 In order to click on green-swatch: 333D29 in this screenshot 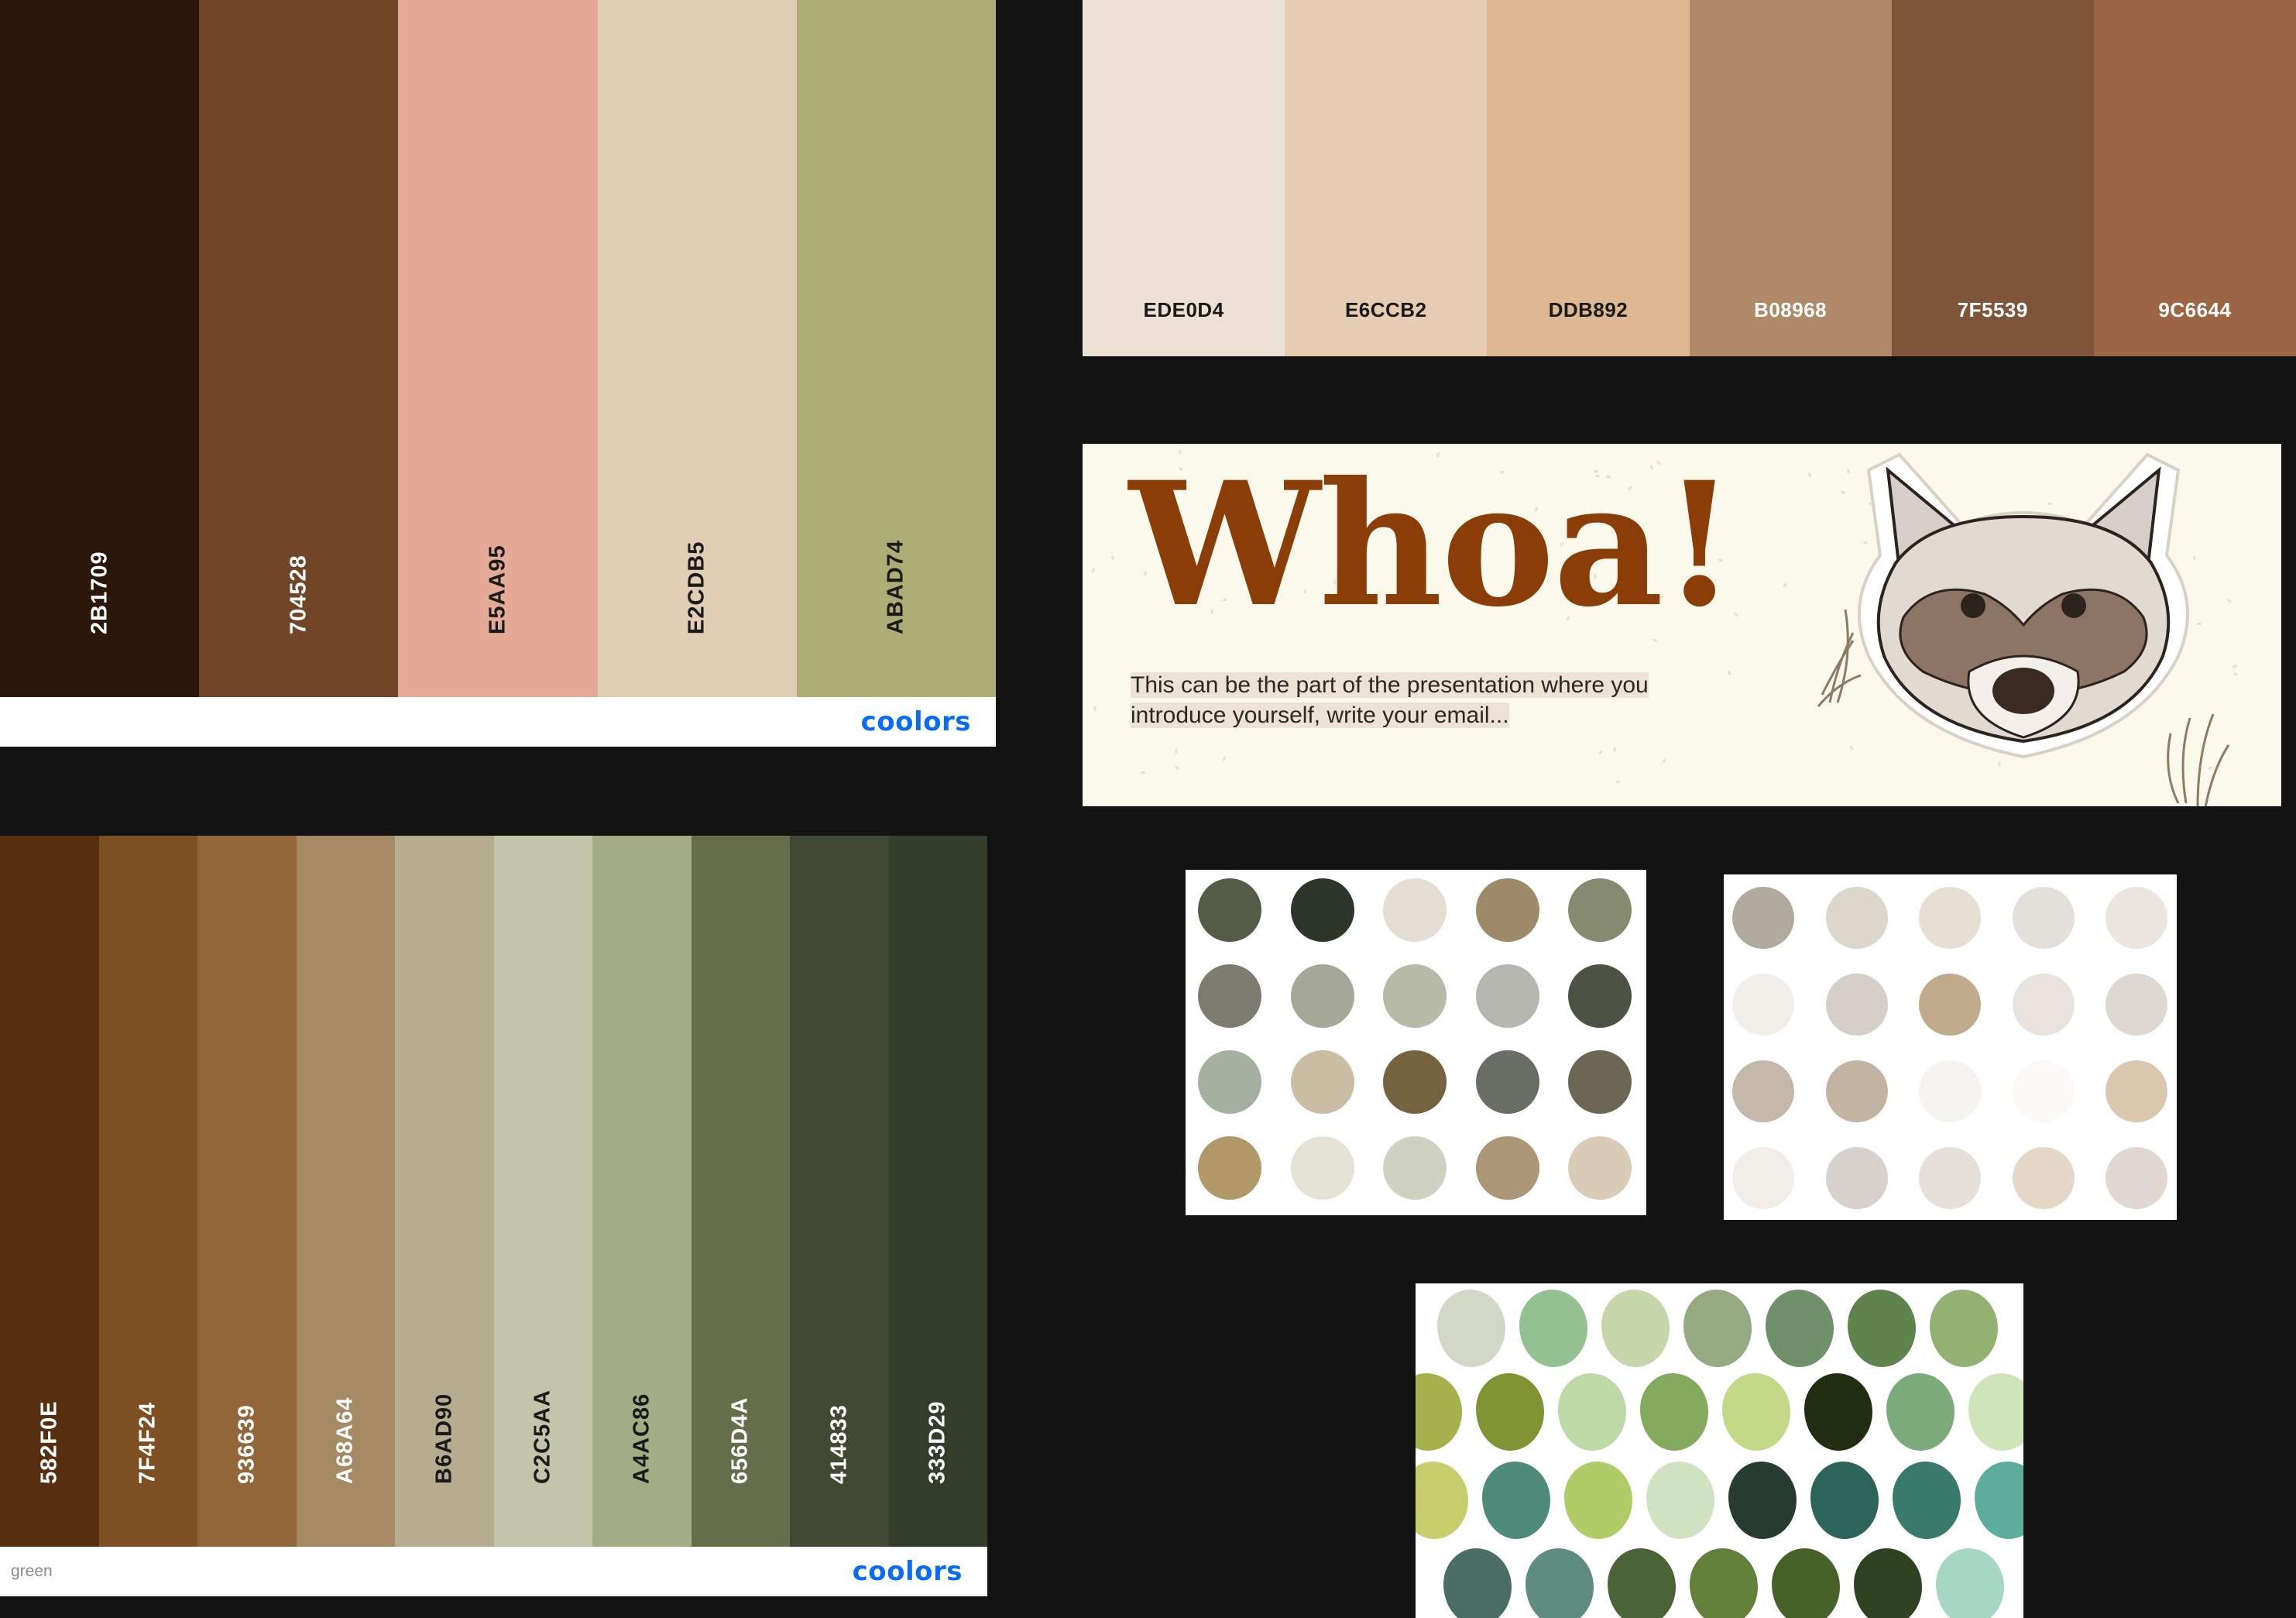, I will do `click(938, 1191)`.